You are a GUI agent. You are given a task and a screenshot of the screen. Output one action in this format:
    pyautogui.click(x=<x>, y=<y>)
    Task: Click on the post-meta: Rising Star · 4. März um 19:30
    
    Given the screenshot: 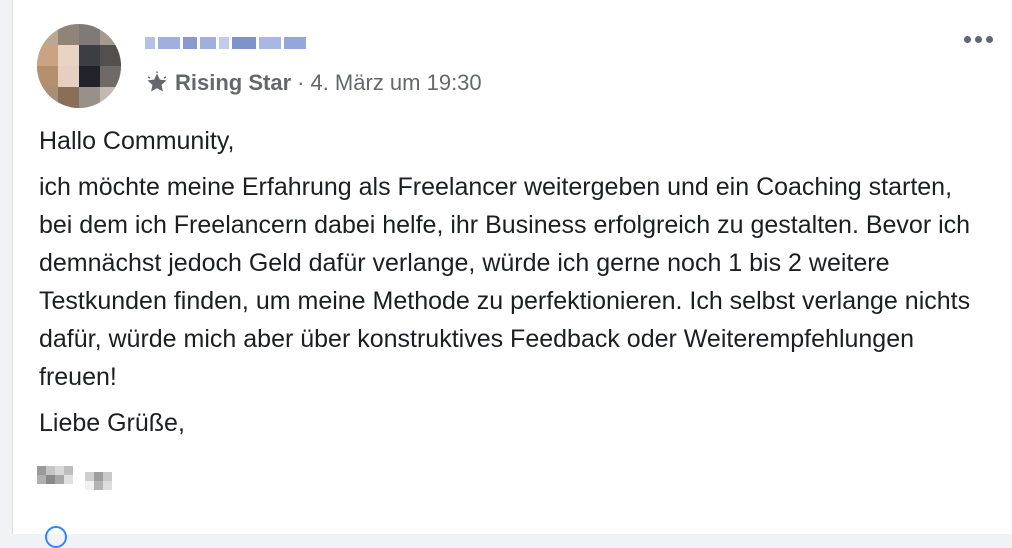 What is the action you would take?
    pyautogui.click(x=313, y=83)
    